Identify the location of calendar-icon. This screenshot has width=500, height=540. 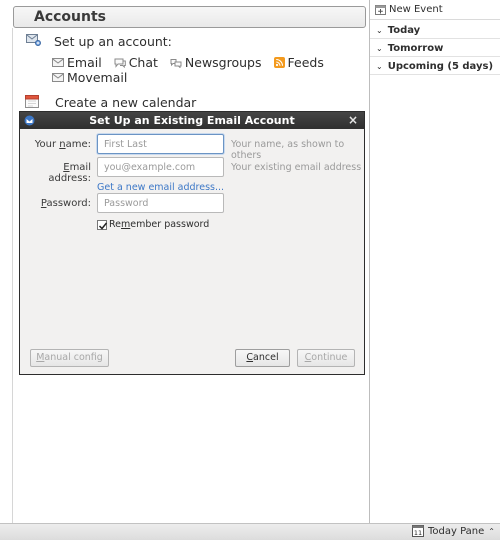
(32, 101).